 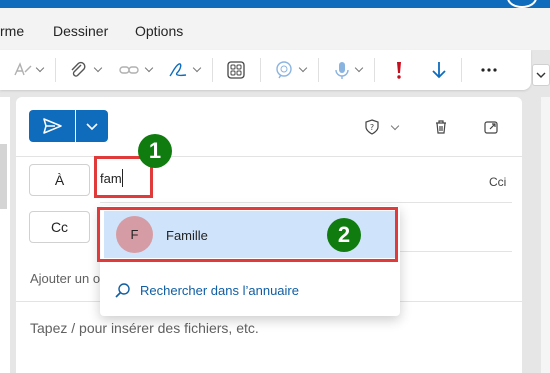 I want to click on styles-icon, so click(x=23, y=70).